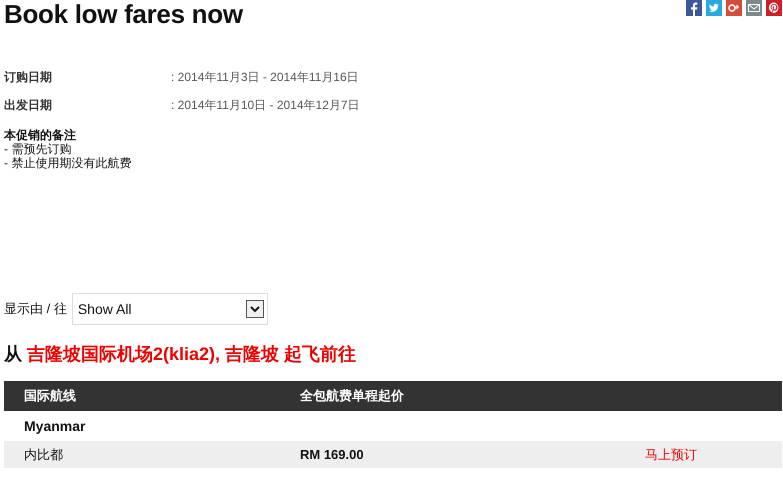 The height and width of the screenshot is (478, 783). Describe the element at coordinates (28, 105) in the screenshot. I see `detail-label: 出发日期` at that location.